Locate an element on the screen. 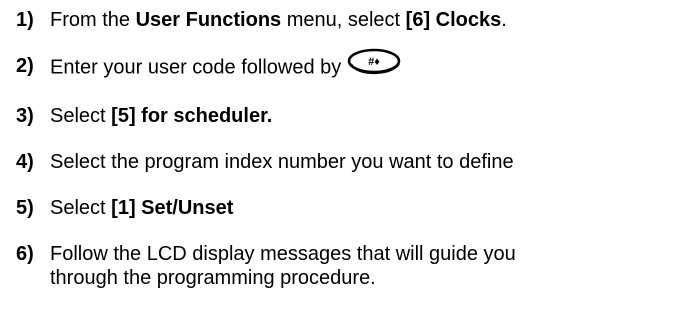 Image resolution: width=676 pixels, height=334 pixels. step-number: 3) is located at coordinates (25, 116).